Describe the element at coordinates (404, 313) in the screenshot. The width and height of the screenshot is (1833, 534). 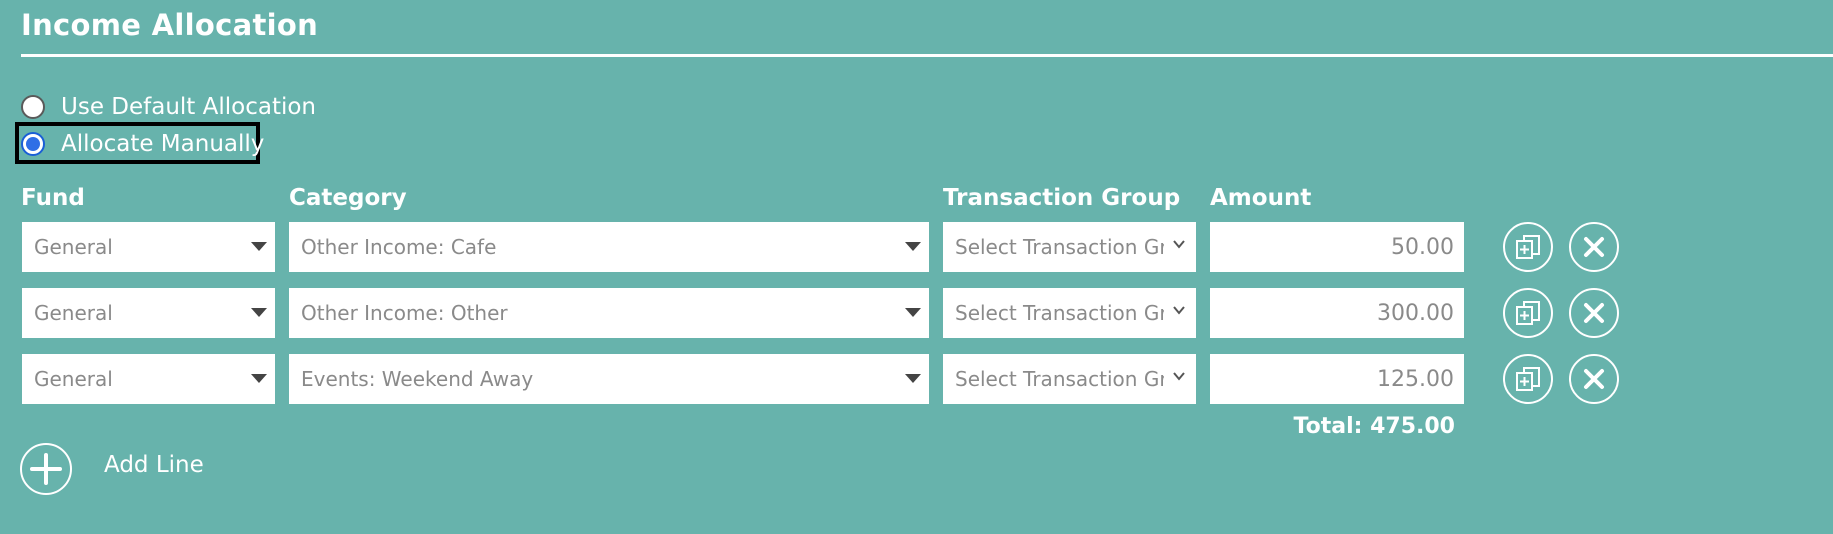
I see `category-select-value: Other Income: Other` at that location.